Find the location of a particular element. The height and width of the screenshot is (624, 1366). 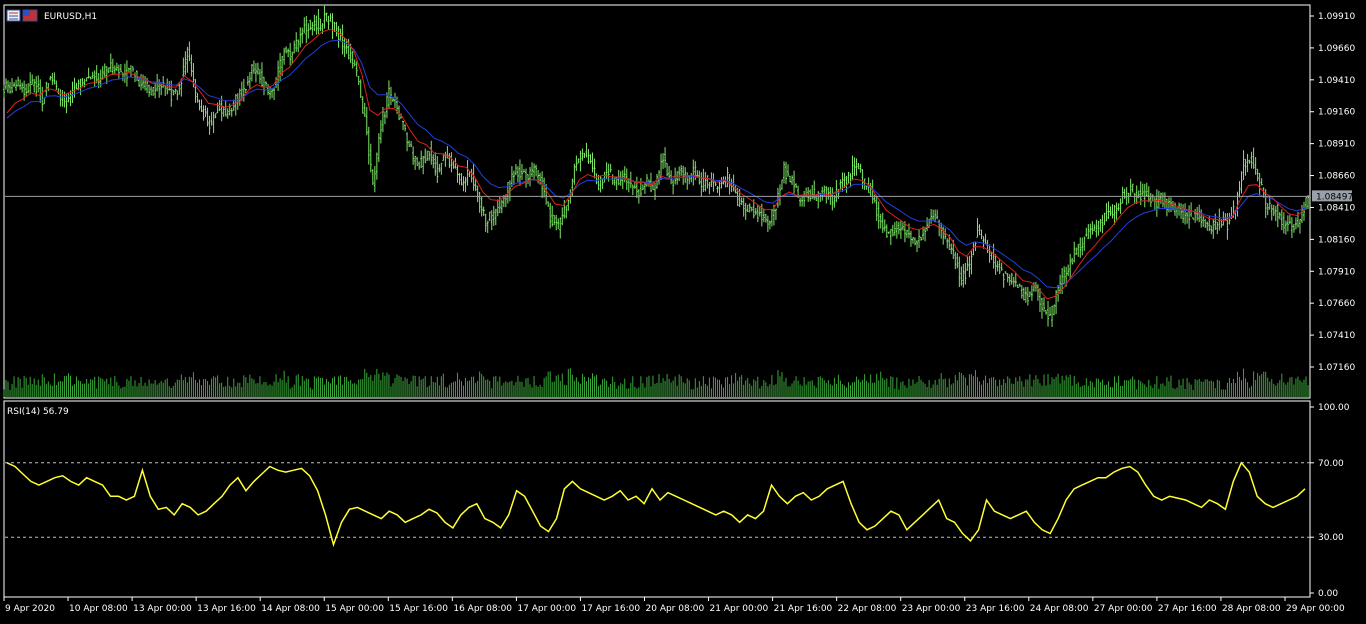

rsi-tick-label: 100.00 is located at coordinates (1334, 408).